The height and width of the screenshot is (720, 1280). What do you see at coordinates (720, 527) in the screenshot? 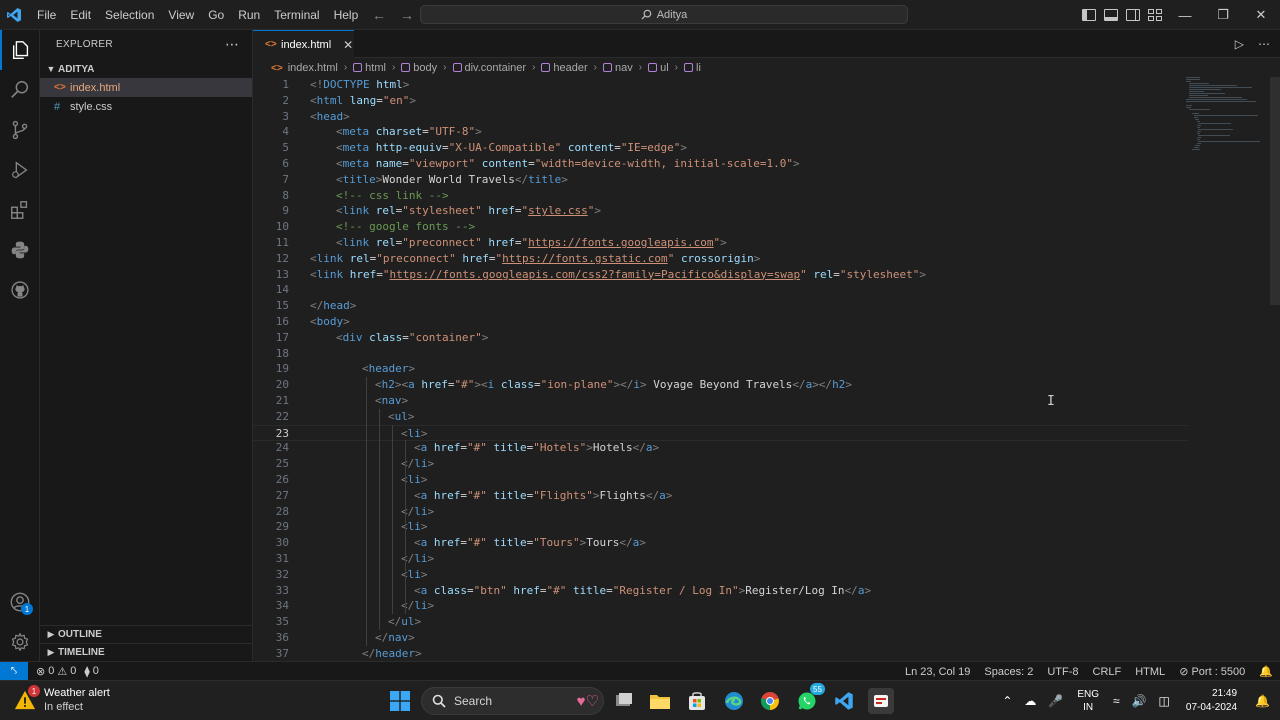
I see `code-line: 29<li>` at bounding box center [720, 527].